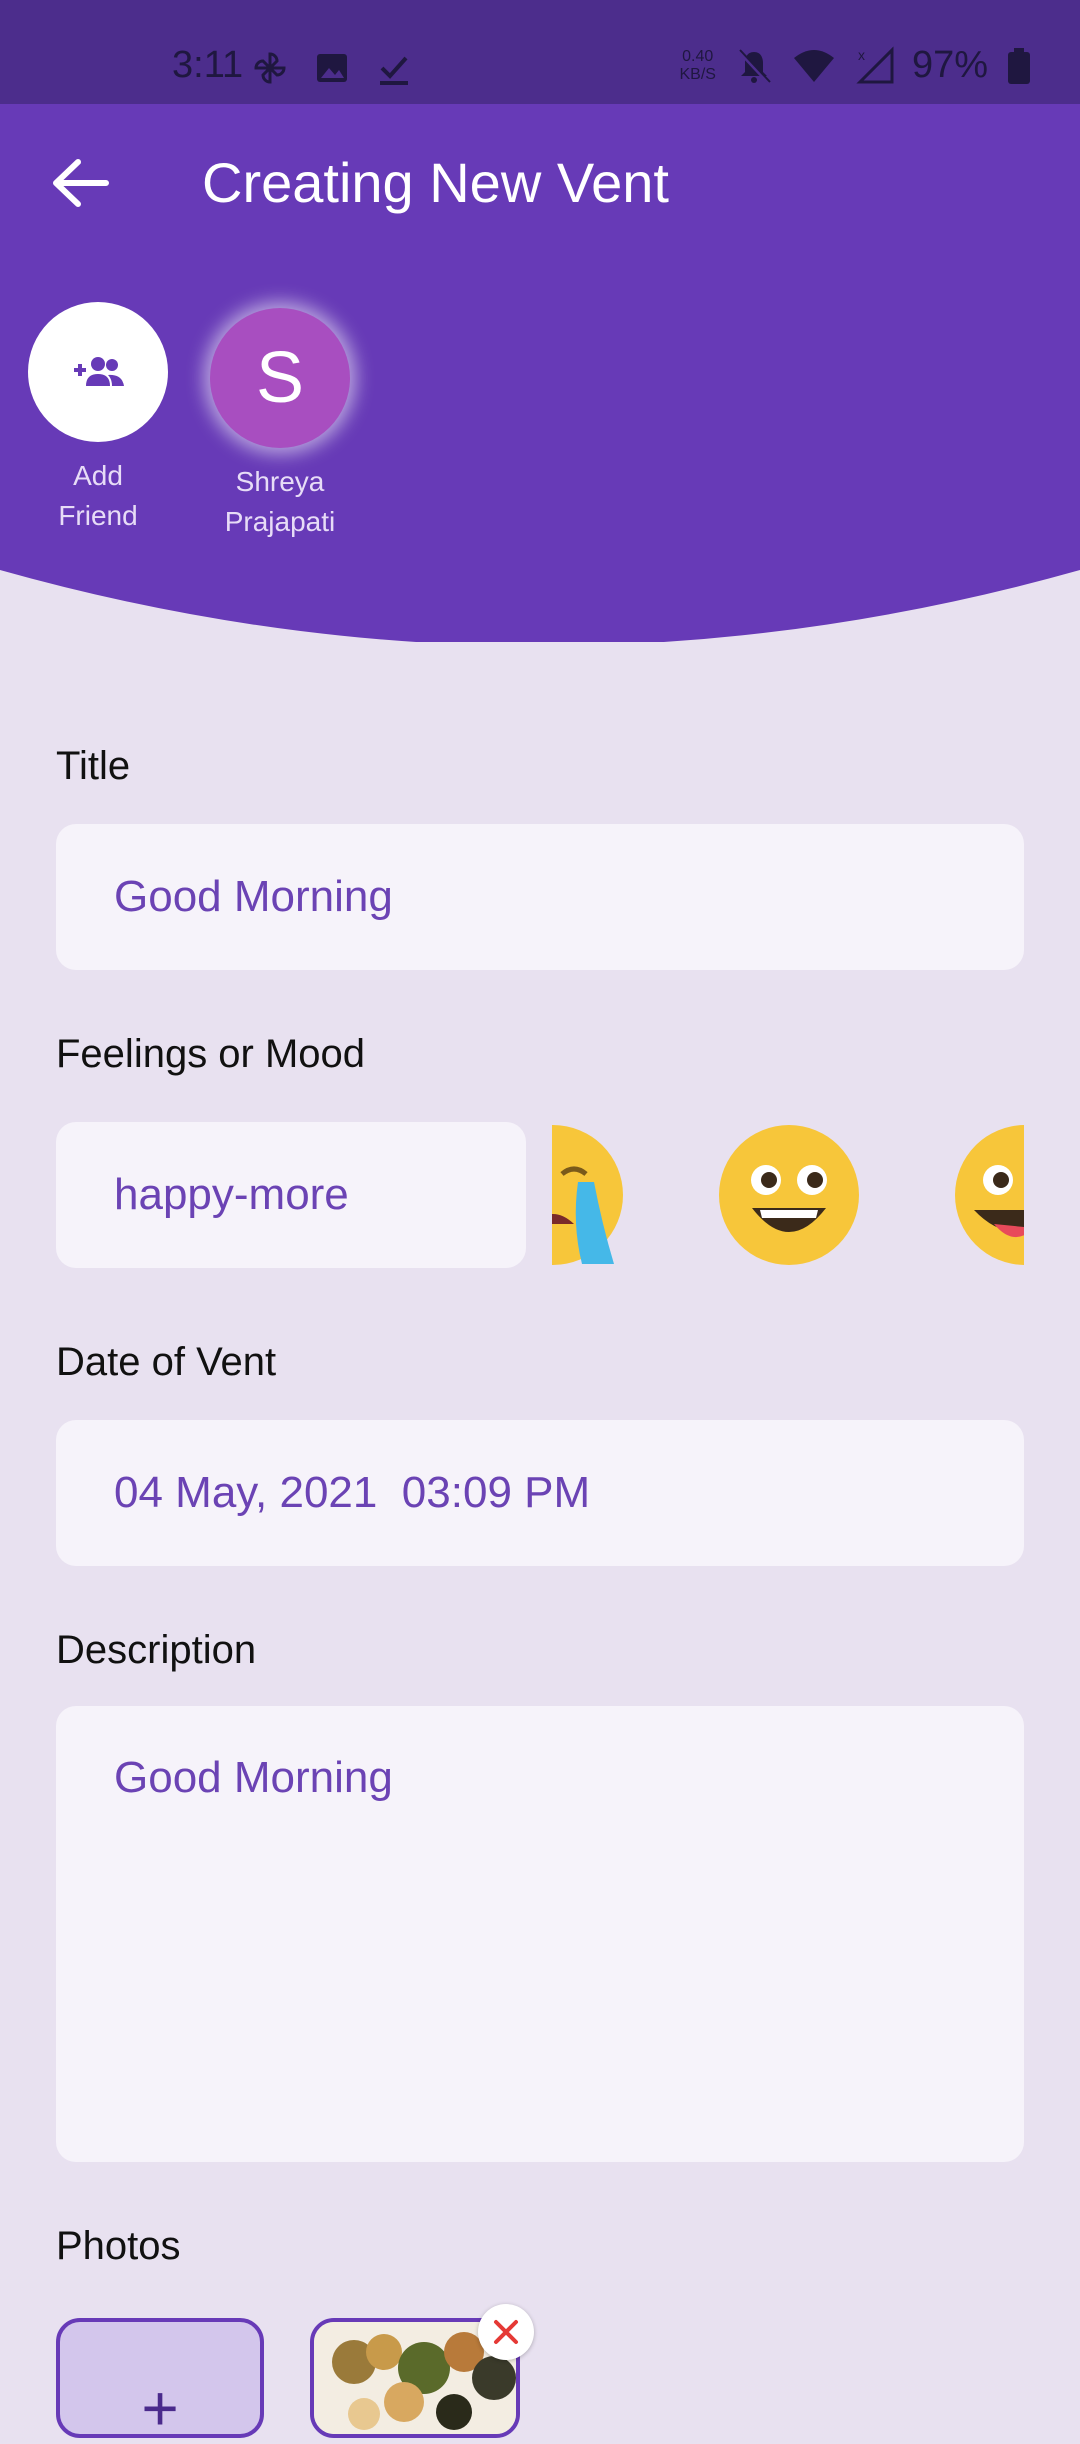 The image size is (1080, 2444). Describe the element at coordinates (98, 496) in the screenshot. I see `add-friend-label: Add Friend` at that location.